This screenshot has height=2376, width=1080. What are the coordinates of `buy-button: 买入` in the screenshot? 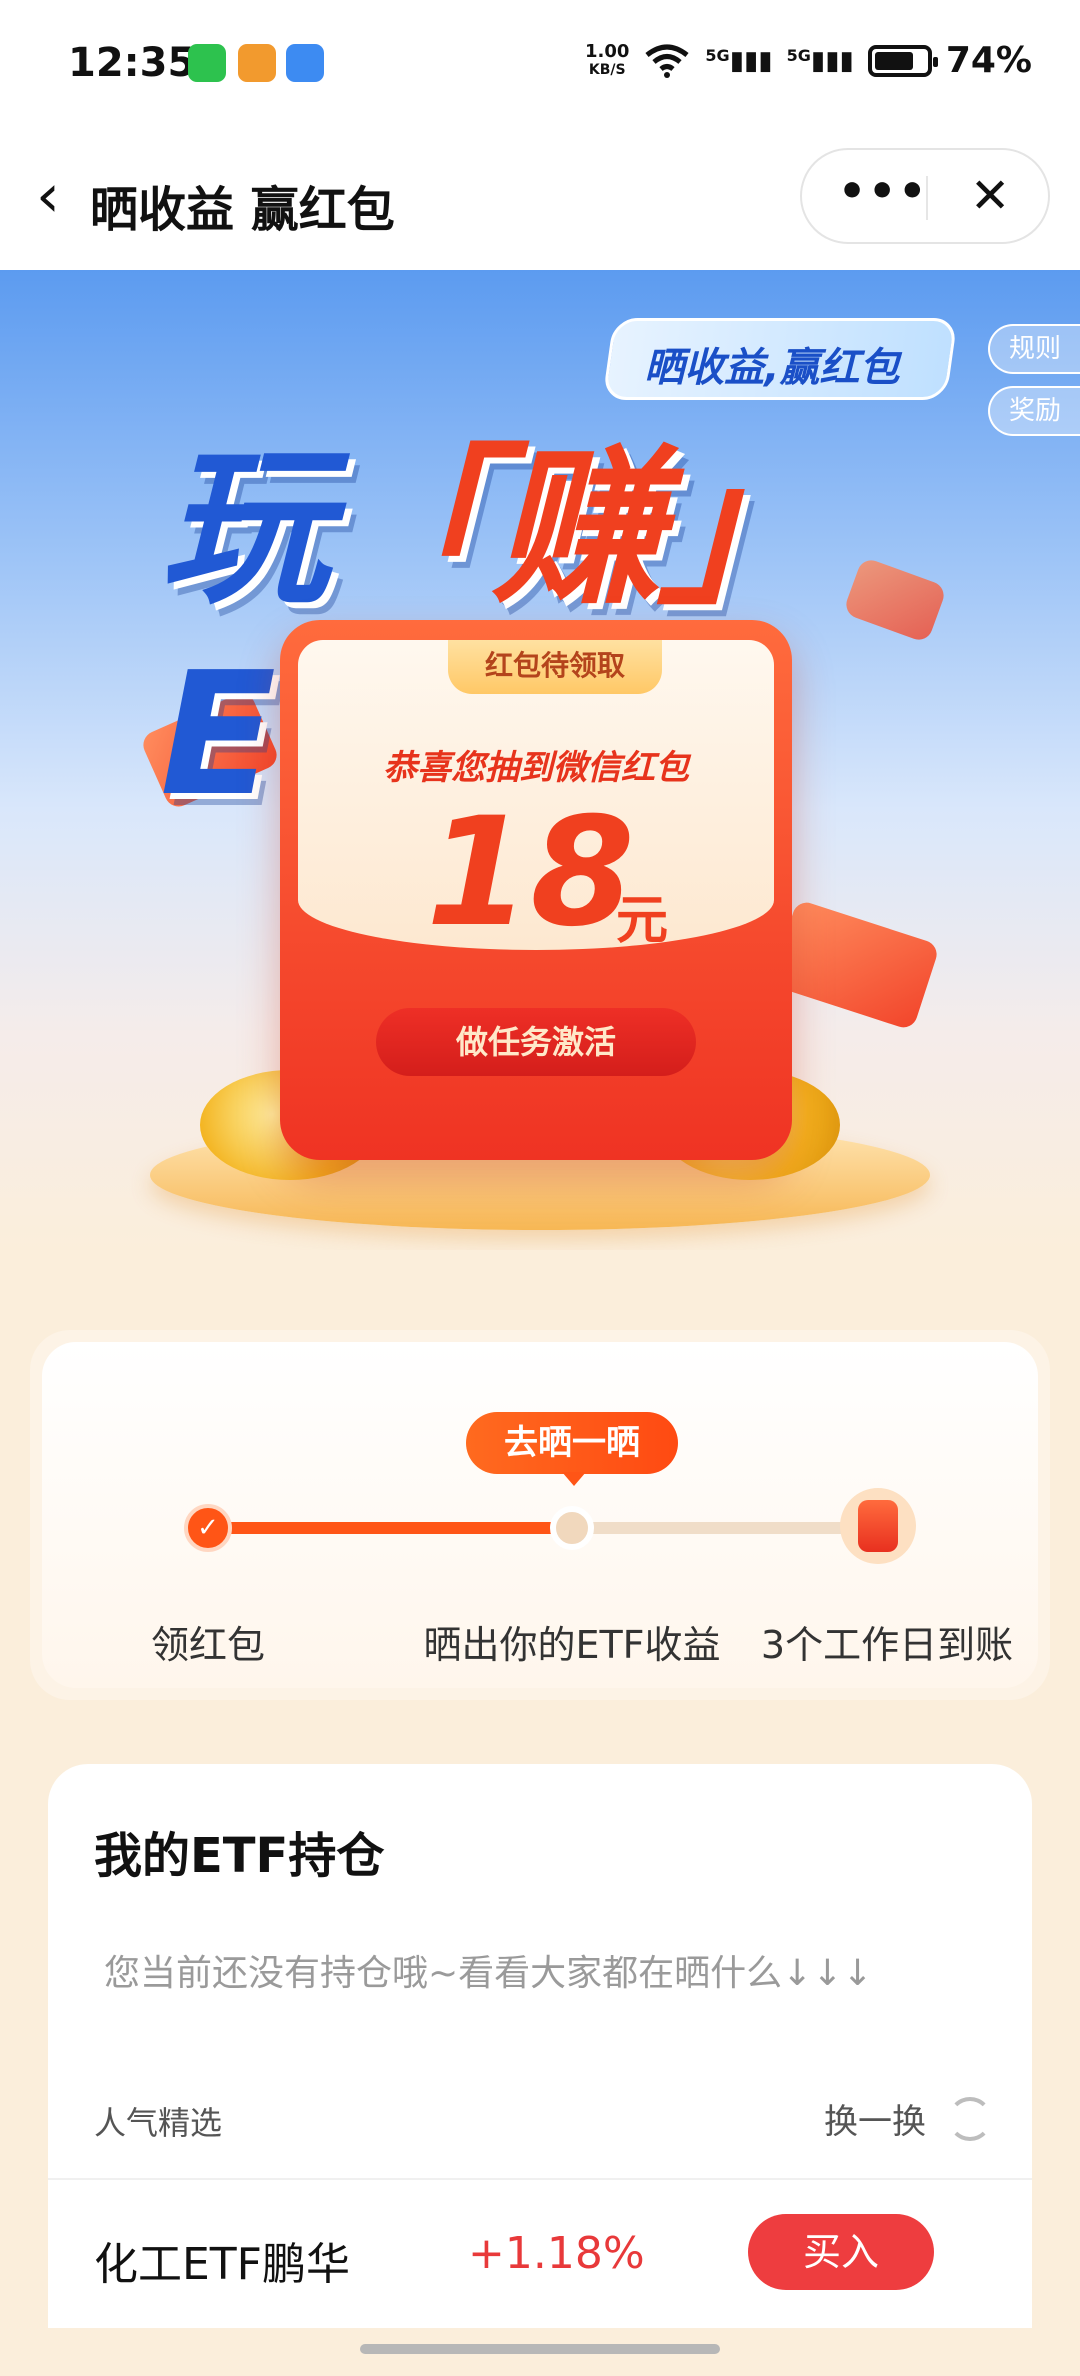 It's located at (841, 2252).